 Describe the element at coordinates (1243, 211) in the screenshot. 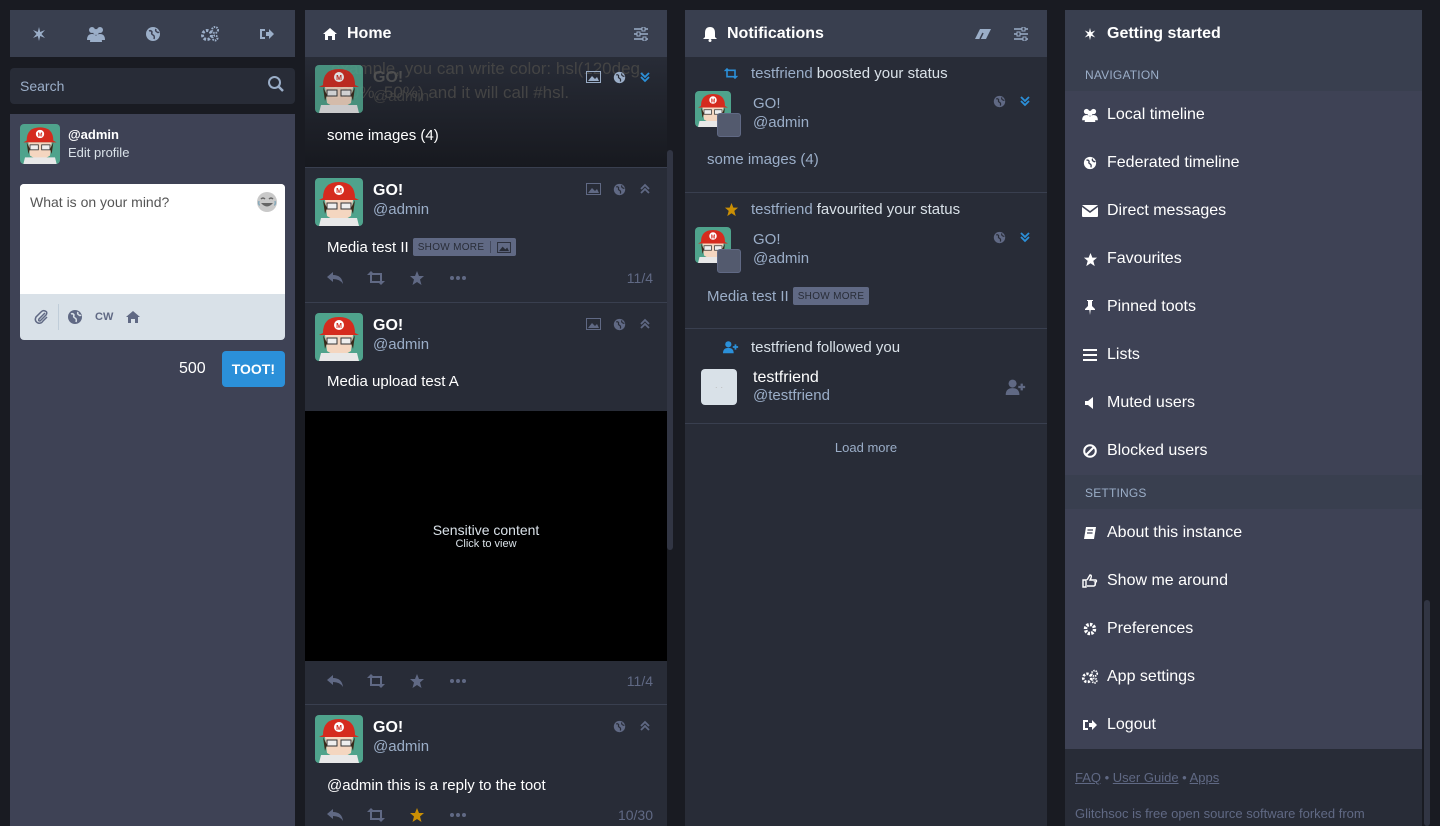

I see `nav-direct-messages: Direct messages` at that location.